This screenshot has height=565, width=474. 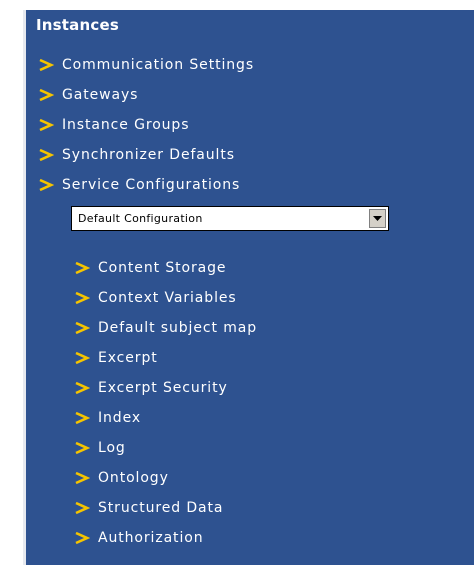 What do you see at coordinates (126, 125) in the screenshot?
I see `nav-item-label: Instance Groups` at bounding box center [126, 125].